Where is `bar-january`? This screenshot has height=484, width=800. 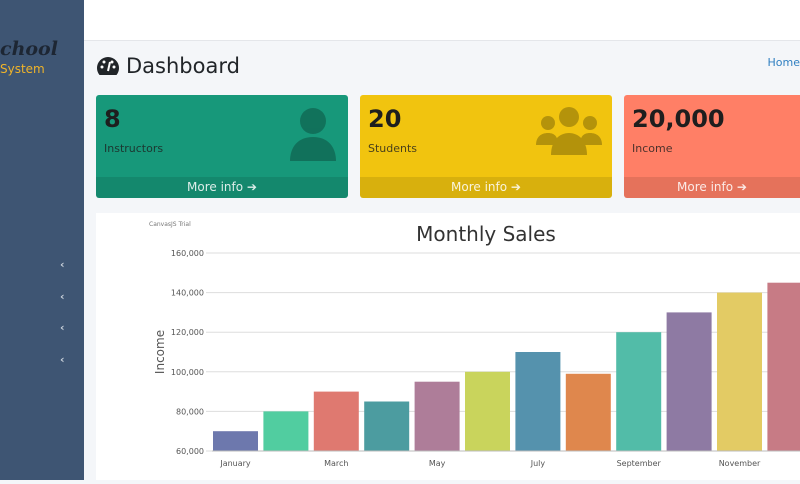 bar-january is located at coordinates (235, 441).